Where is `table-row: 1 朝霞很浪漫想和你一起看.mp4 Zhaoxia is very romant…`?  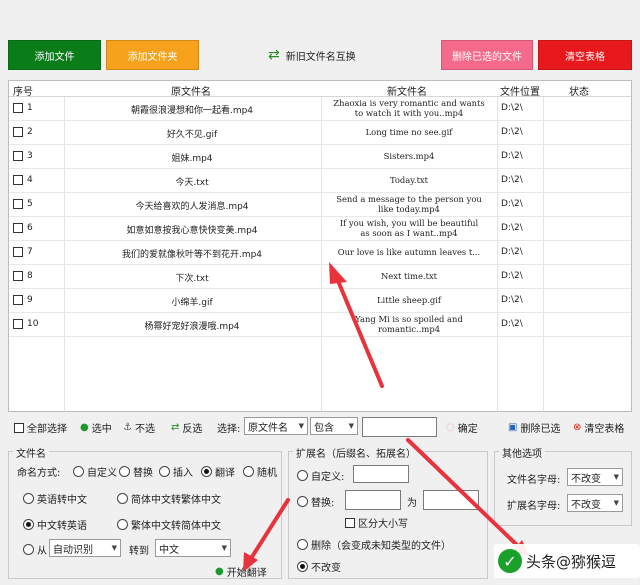 table-row: 1 朝霞很浪漫想和你一起看.mp4 Zhaoxia is very romant… is located at coordinates (320, 109).